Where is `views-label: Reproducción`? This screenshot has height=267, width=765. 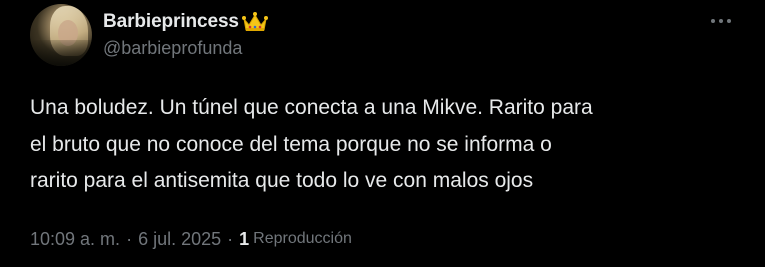 views-label: Reproducción is located at coordinates (302, 238).